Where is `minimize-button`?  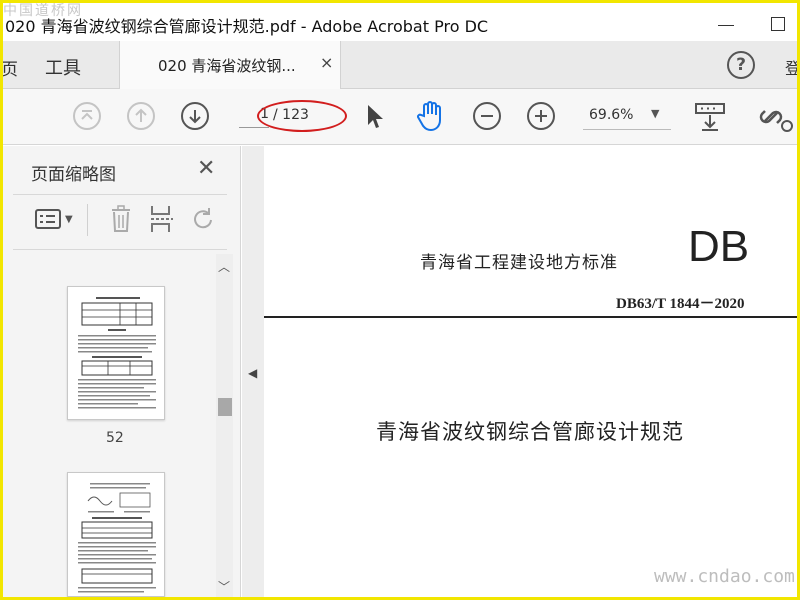
minimize-button is located at coordinates (726, 22).